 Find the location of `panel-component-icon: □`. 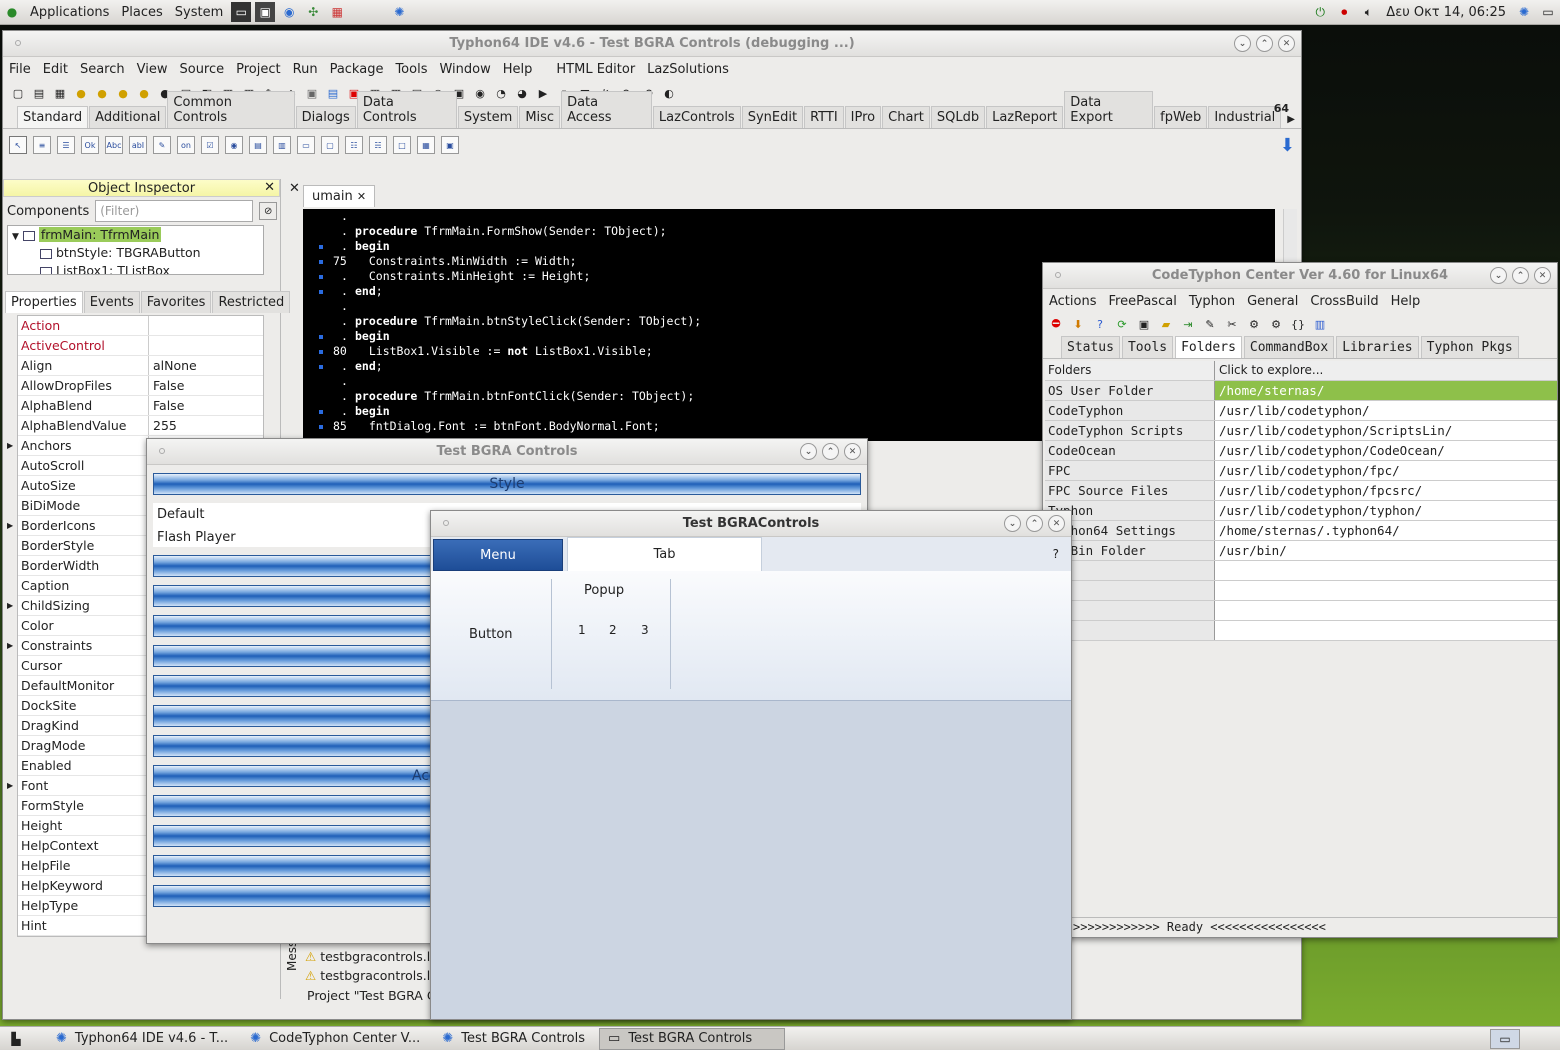

panel-component-icon: □ is located at coordinates (402, 145).